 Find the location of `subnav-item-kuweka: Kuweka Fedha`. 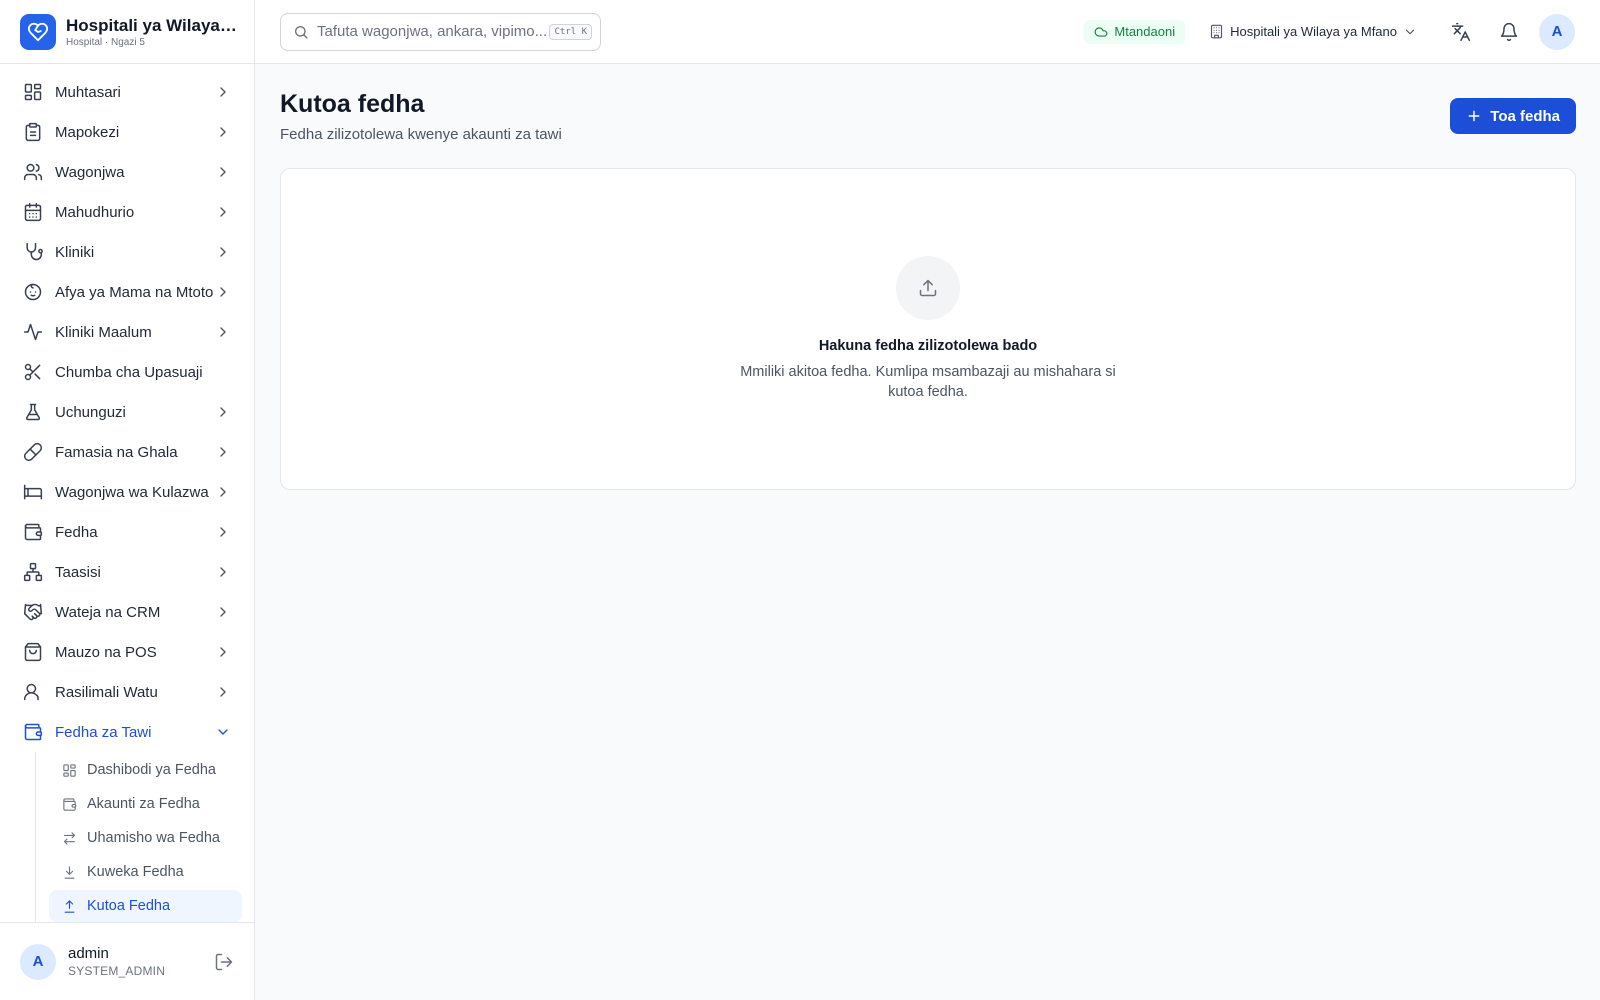

subnav-item-kuweka: Kuweka Fedha is located at coordinates (145, 872).